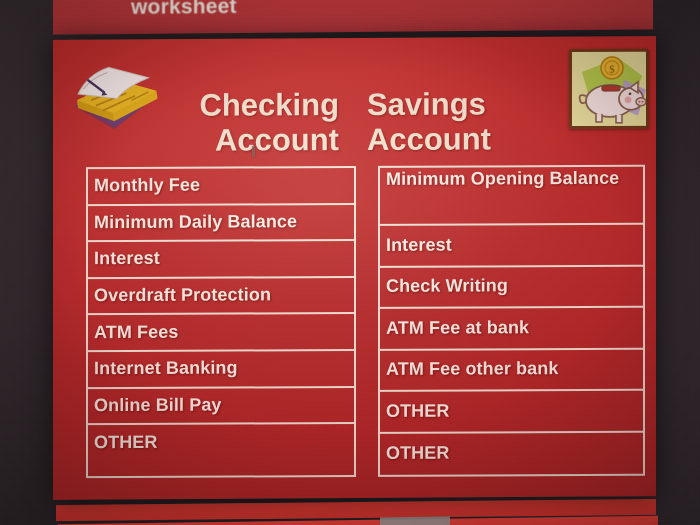  I want to click on table-row: ATM Fee other bank, so click(511, 370).